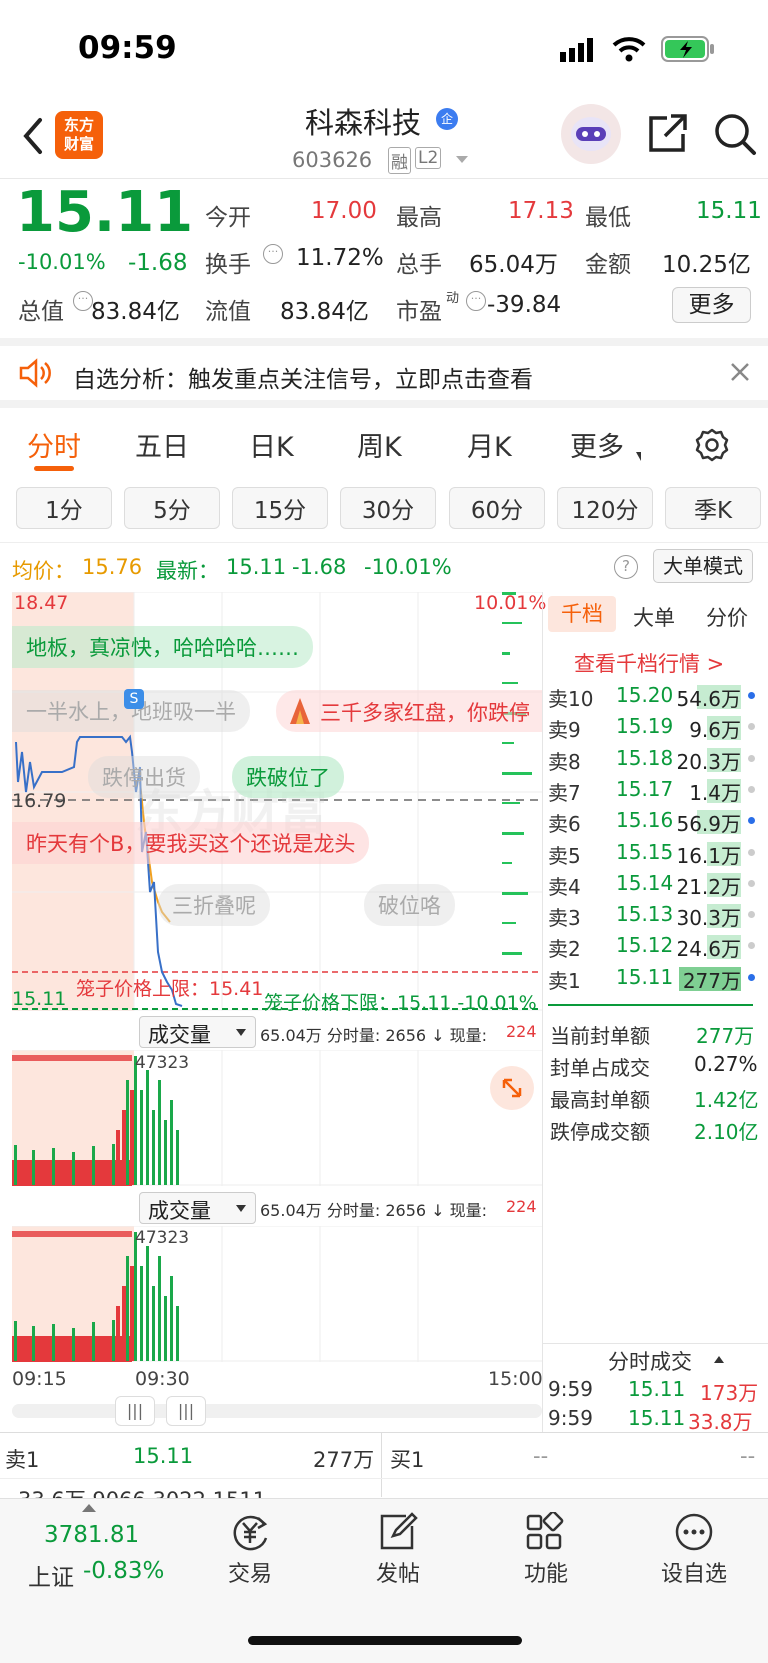  What do you see at coordinates (250, 1572) in the screenshot?
I see `nav-trade-label: 交易` at bounding box center [250, 1572].